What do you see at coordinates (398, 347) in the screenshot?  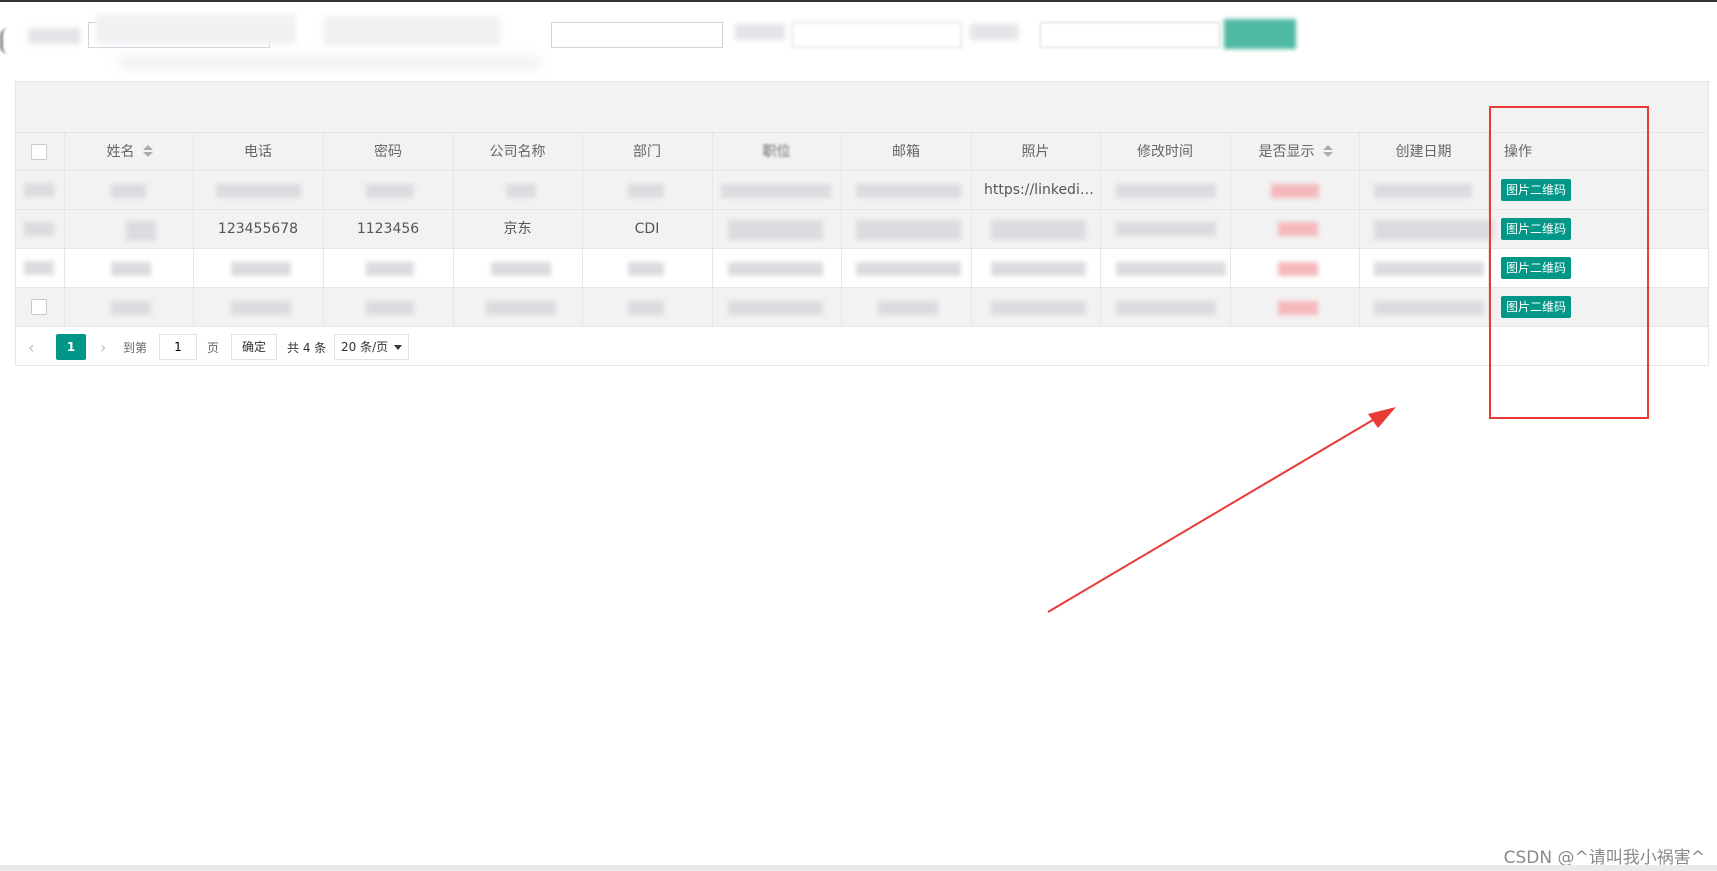 I see `chevron-down-icon` at bounding box center [398, 347].